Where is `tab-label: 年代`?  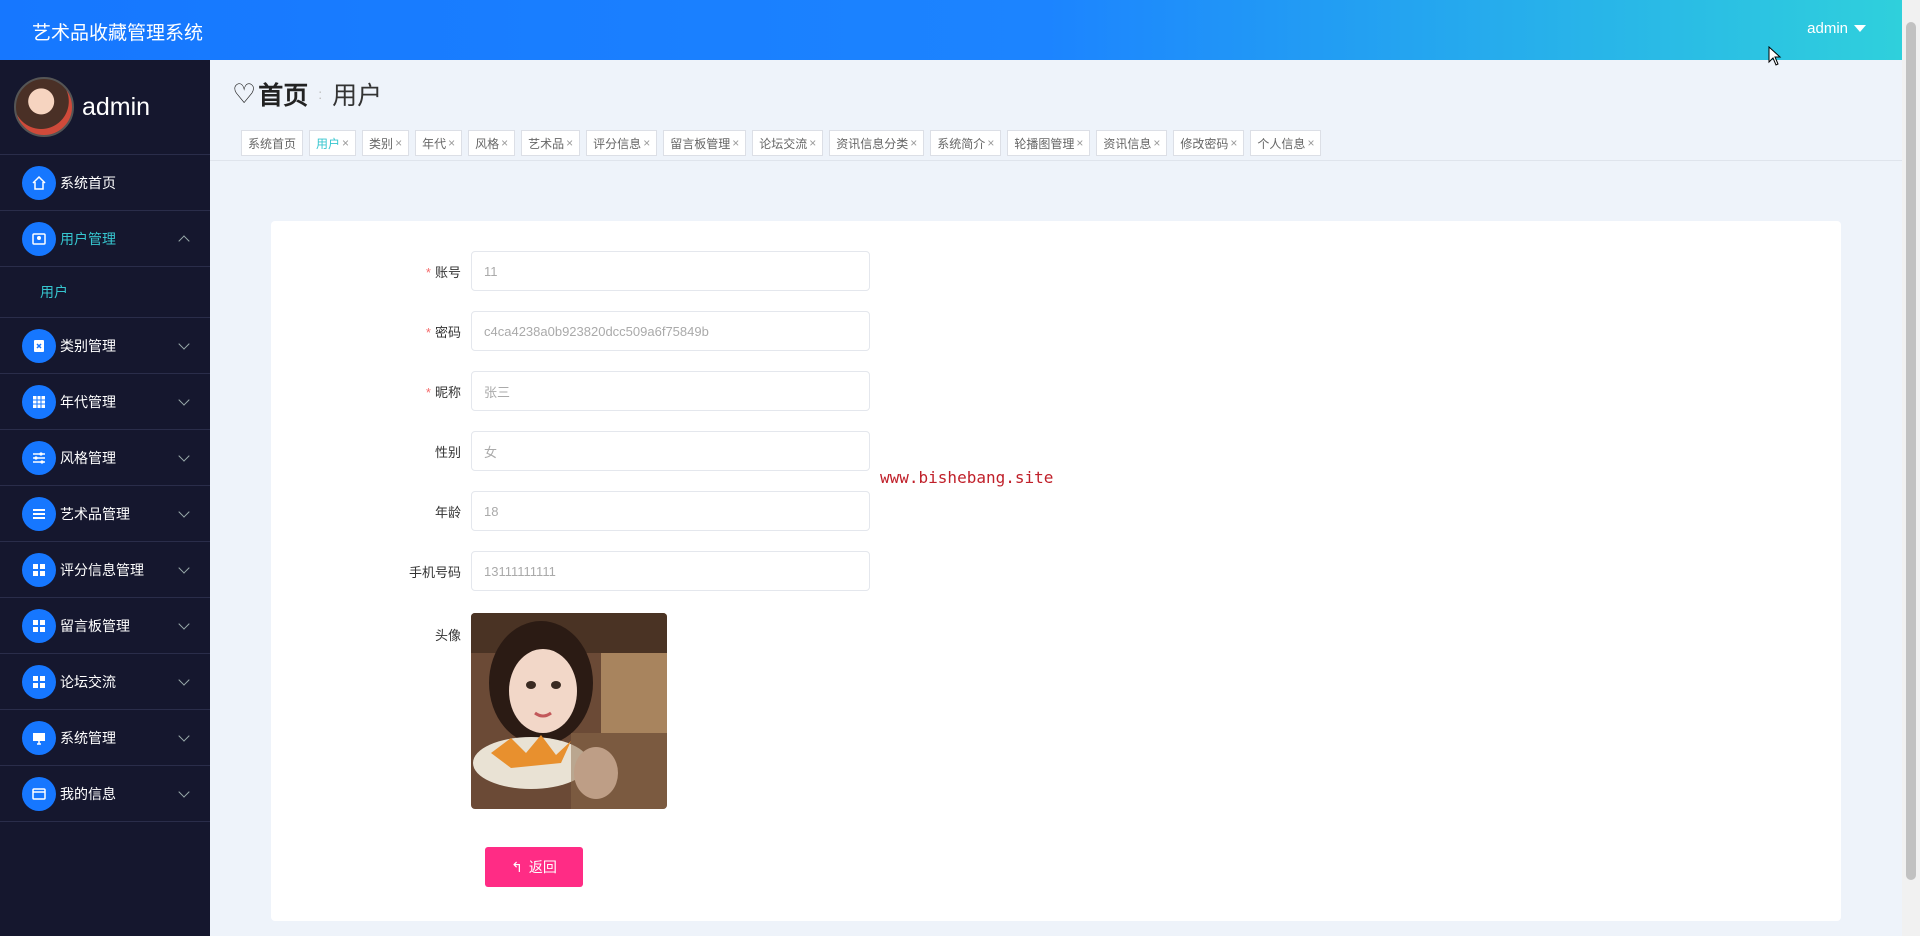
tab-label: 年代 is located at coordinates (434, 143).